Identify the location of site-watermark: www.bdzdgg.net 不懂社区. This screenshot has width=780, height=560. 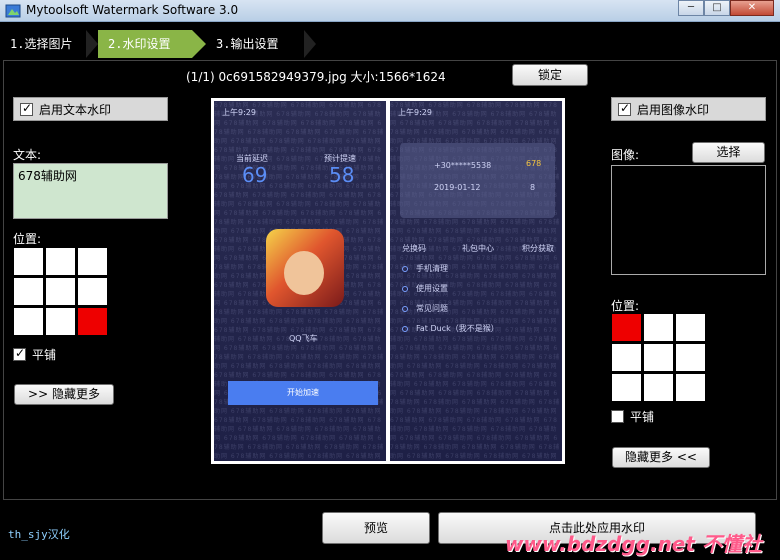
(633, 544).